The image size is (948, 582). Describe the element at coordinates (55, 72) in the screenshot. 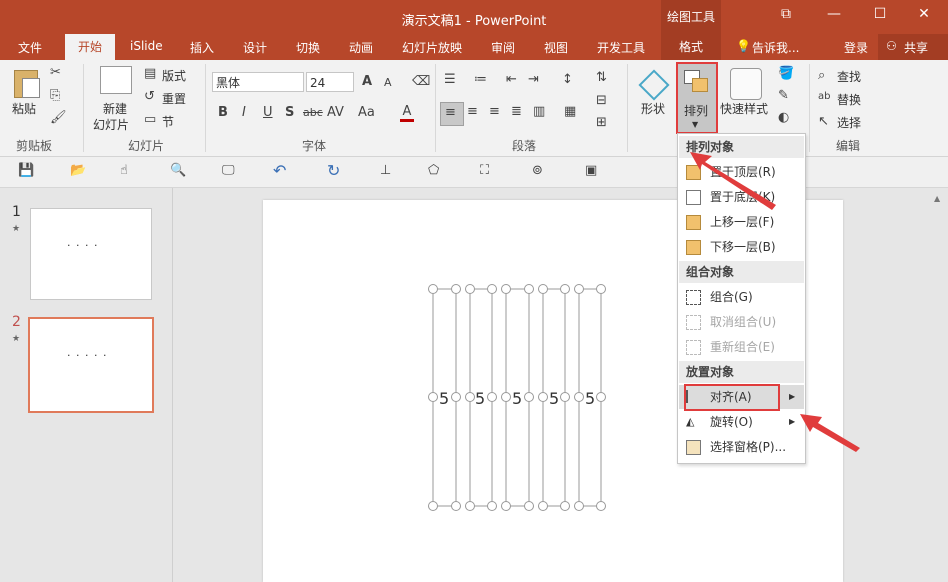

I see `cut-icon: ✂` at that location.